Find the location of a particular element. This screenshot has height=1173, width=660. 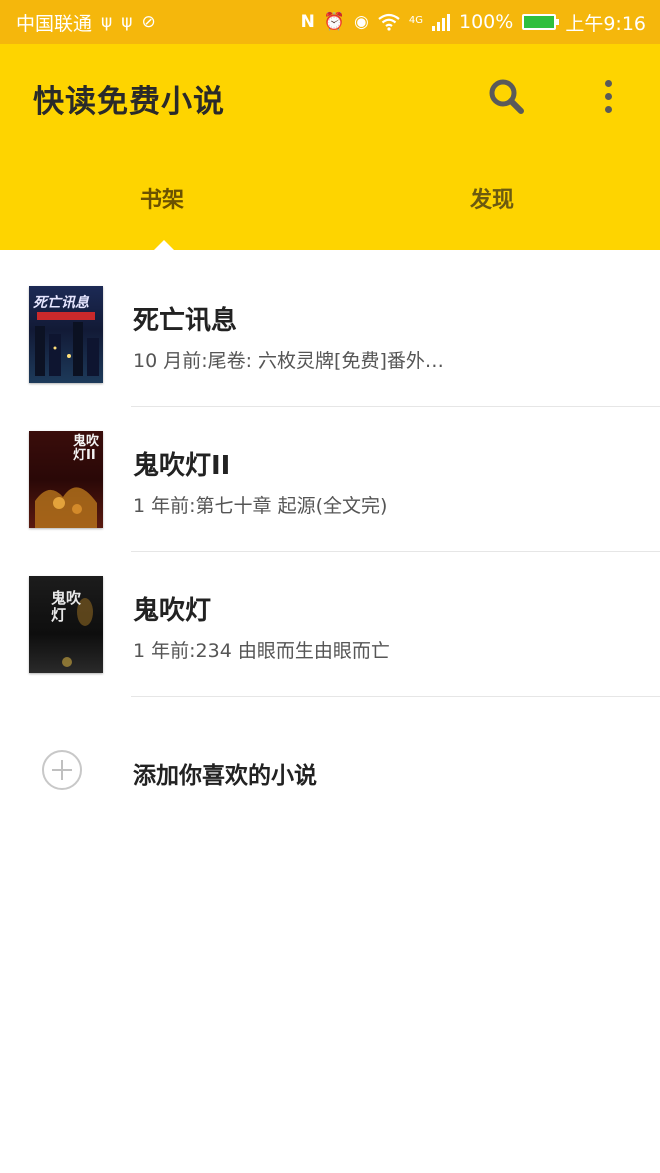

book-latest-chapter: 1 年前:234 由眼而生由眼而亡 is located at coordinates (261, 651).